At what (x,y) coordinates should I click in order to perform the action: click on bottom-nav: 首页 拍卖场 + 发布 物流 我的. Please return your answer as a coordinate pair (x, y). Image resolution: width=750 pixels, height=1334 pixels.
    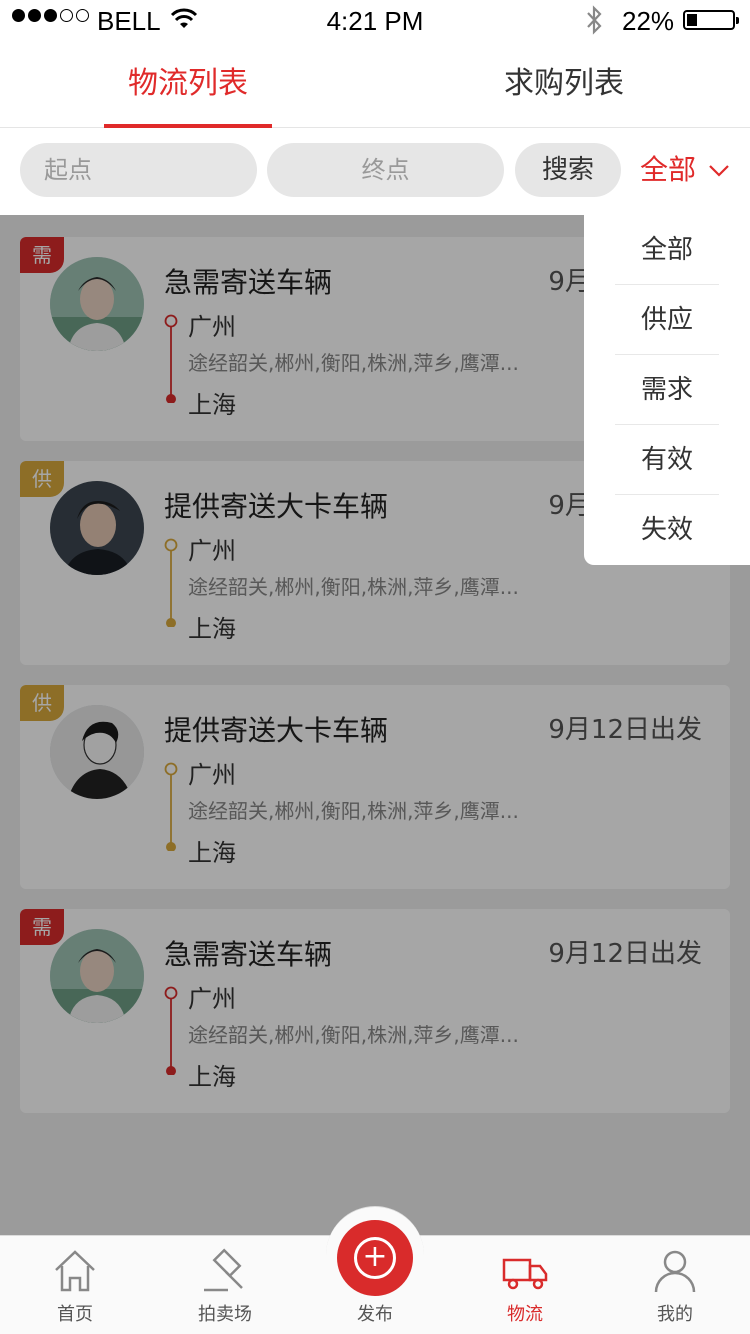
    Looking at the image, I should click on (375, 1270).